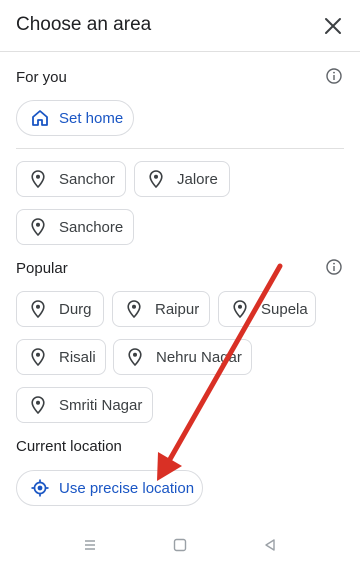 The height and width of the screenshot is (567, 360). What do you see at coordinates (199, 357) in the screenshot?
I see `chip-label: Nehru Nagar` at bounding box center [199, 357].